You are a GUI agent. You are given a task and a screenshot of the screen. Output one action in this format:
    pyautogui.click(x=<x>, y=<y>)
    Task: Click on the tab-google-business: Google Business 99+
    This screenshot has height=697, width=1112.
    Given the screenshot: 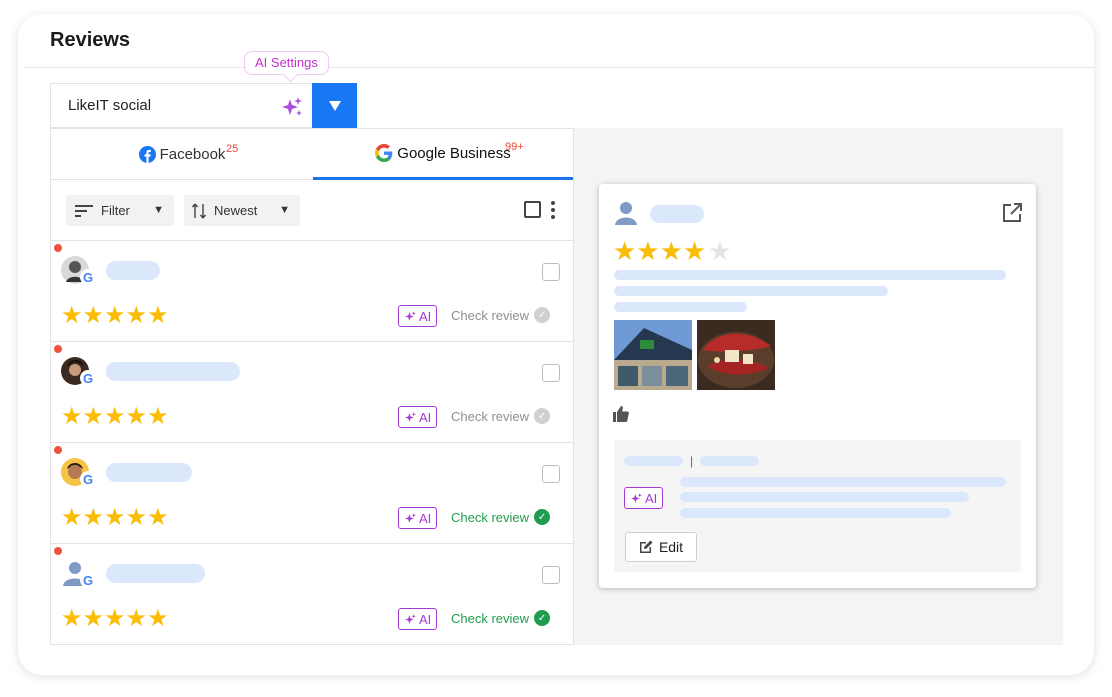 What is the action you would take?
    pyautogui.click(x=443, y=154)
    